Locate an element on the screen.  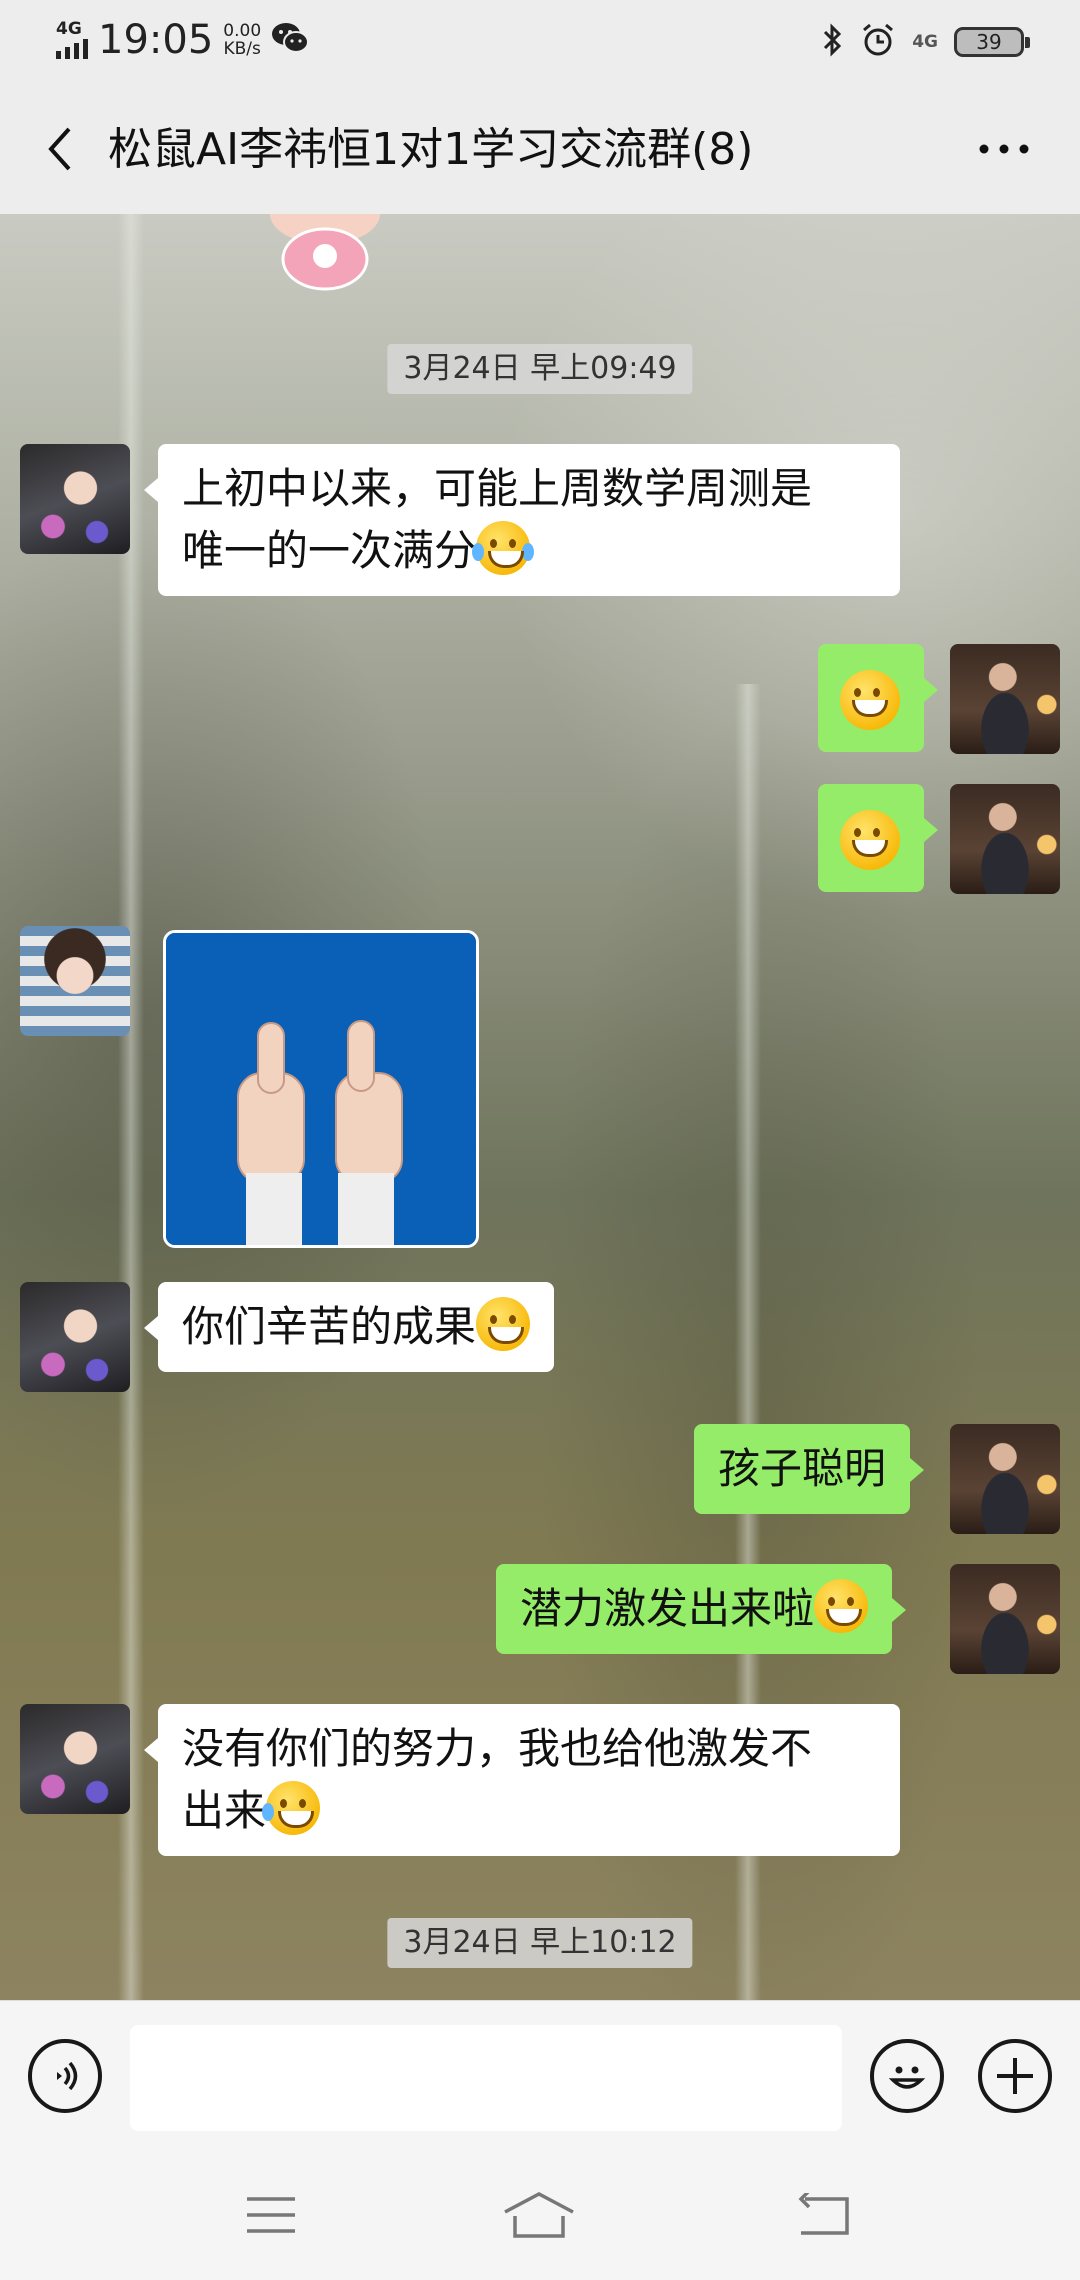
voice-button is located at coordinates (65, 2076).